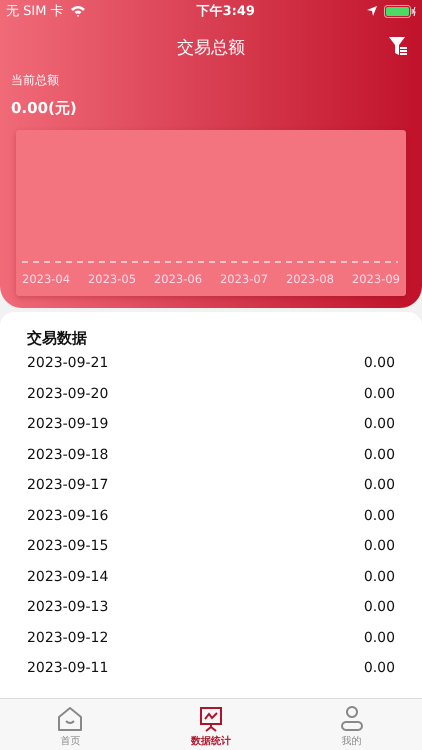 The height and width of the screenshot is (750, 422). I want to click on tab: 数据统计, so click(211, 724).